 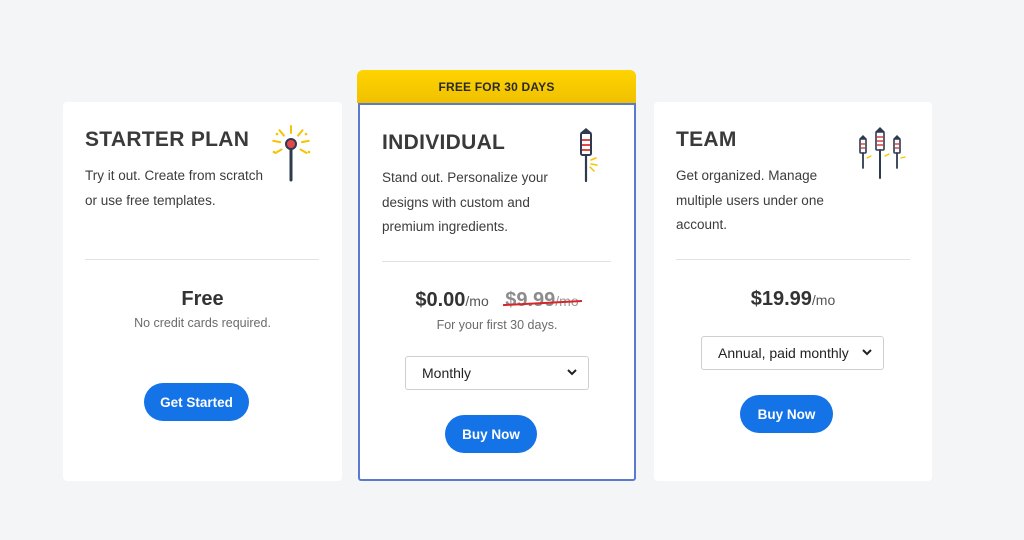 I want to click on team-billing-select: Annual, paid monthly, so click(x=792, y=353).